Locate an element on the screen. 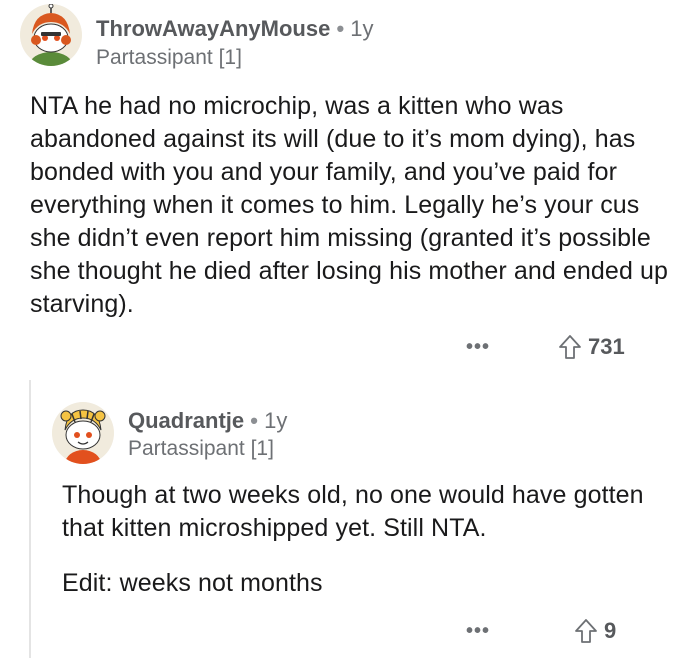 Image resolution: width=700 pixels, height=658 pixels. upvote-button: 731 is located at coordinates (591, 347).